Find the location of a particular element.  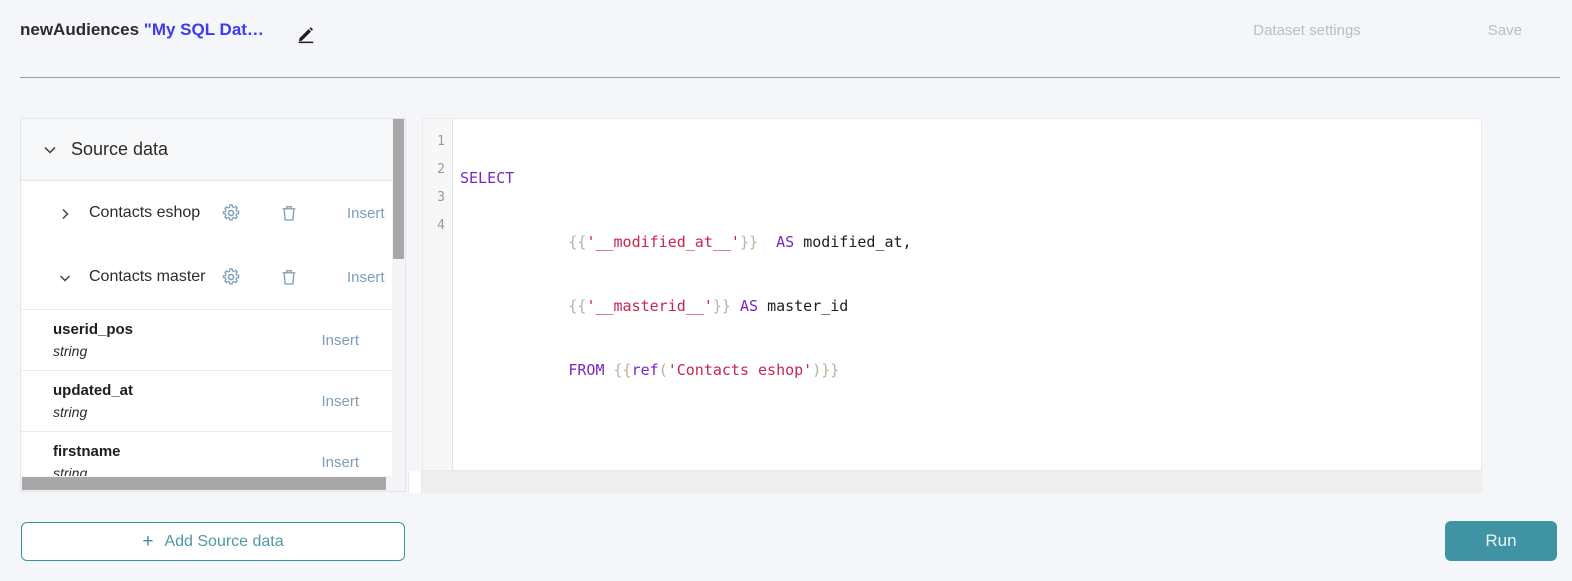

line-number: 4 is located at coordinates (441, 225).